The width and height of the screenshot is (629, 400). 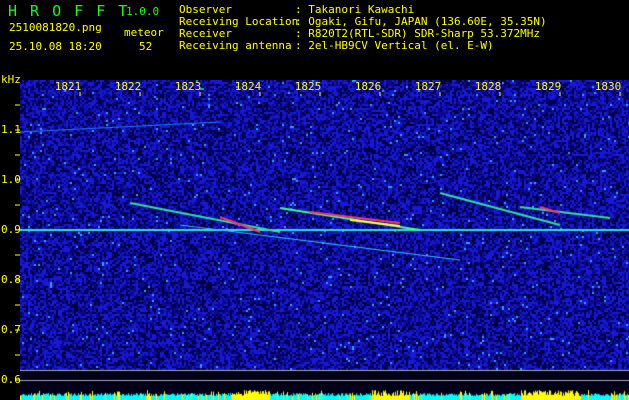 I want to click on x-tick-label: 1823, so click(x=188, y=86).